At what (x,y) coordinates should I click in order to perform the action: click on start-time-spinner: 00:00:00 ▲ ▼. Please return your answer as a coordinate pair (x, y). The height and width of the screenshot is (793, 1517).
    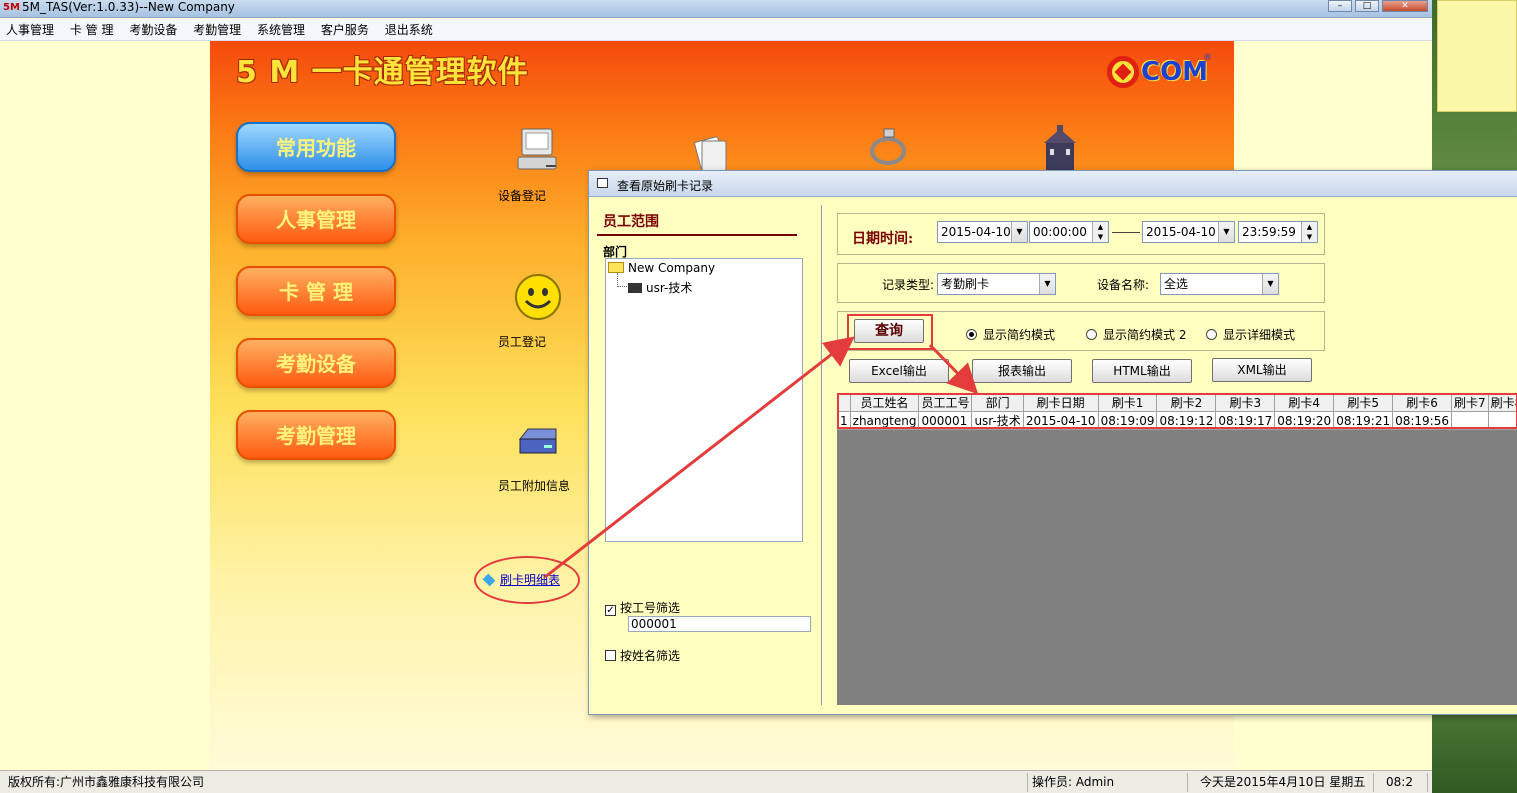
    Looking at the image, I should click on (1069, 232).